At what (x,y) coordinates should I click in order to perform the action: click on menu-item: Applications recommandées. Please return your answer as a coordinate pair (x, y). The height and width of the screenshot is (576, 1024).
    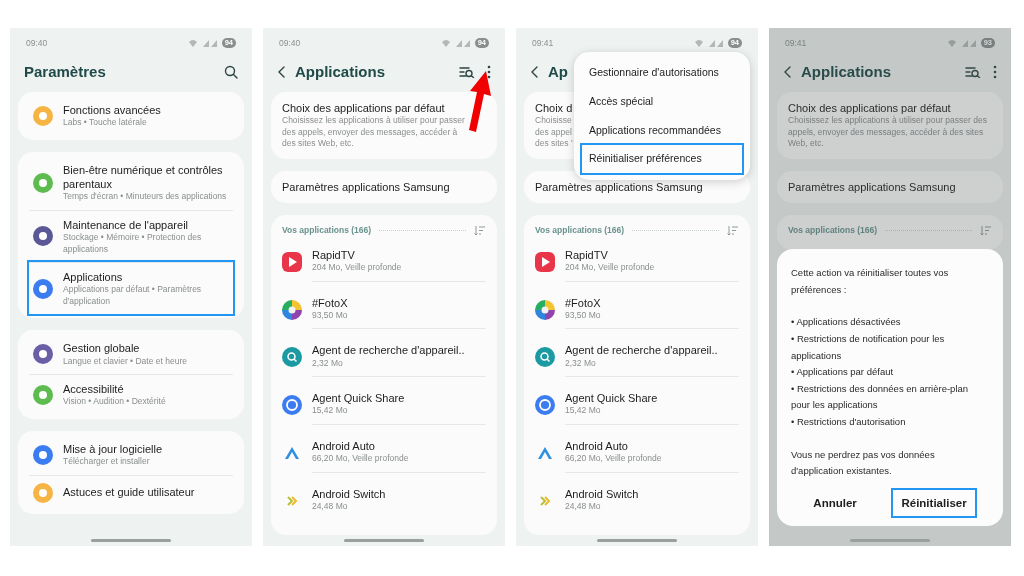
    Looking at the image, I should click on (662, 130).